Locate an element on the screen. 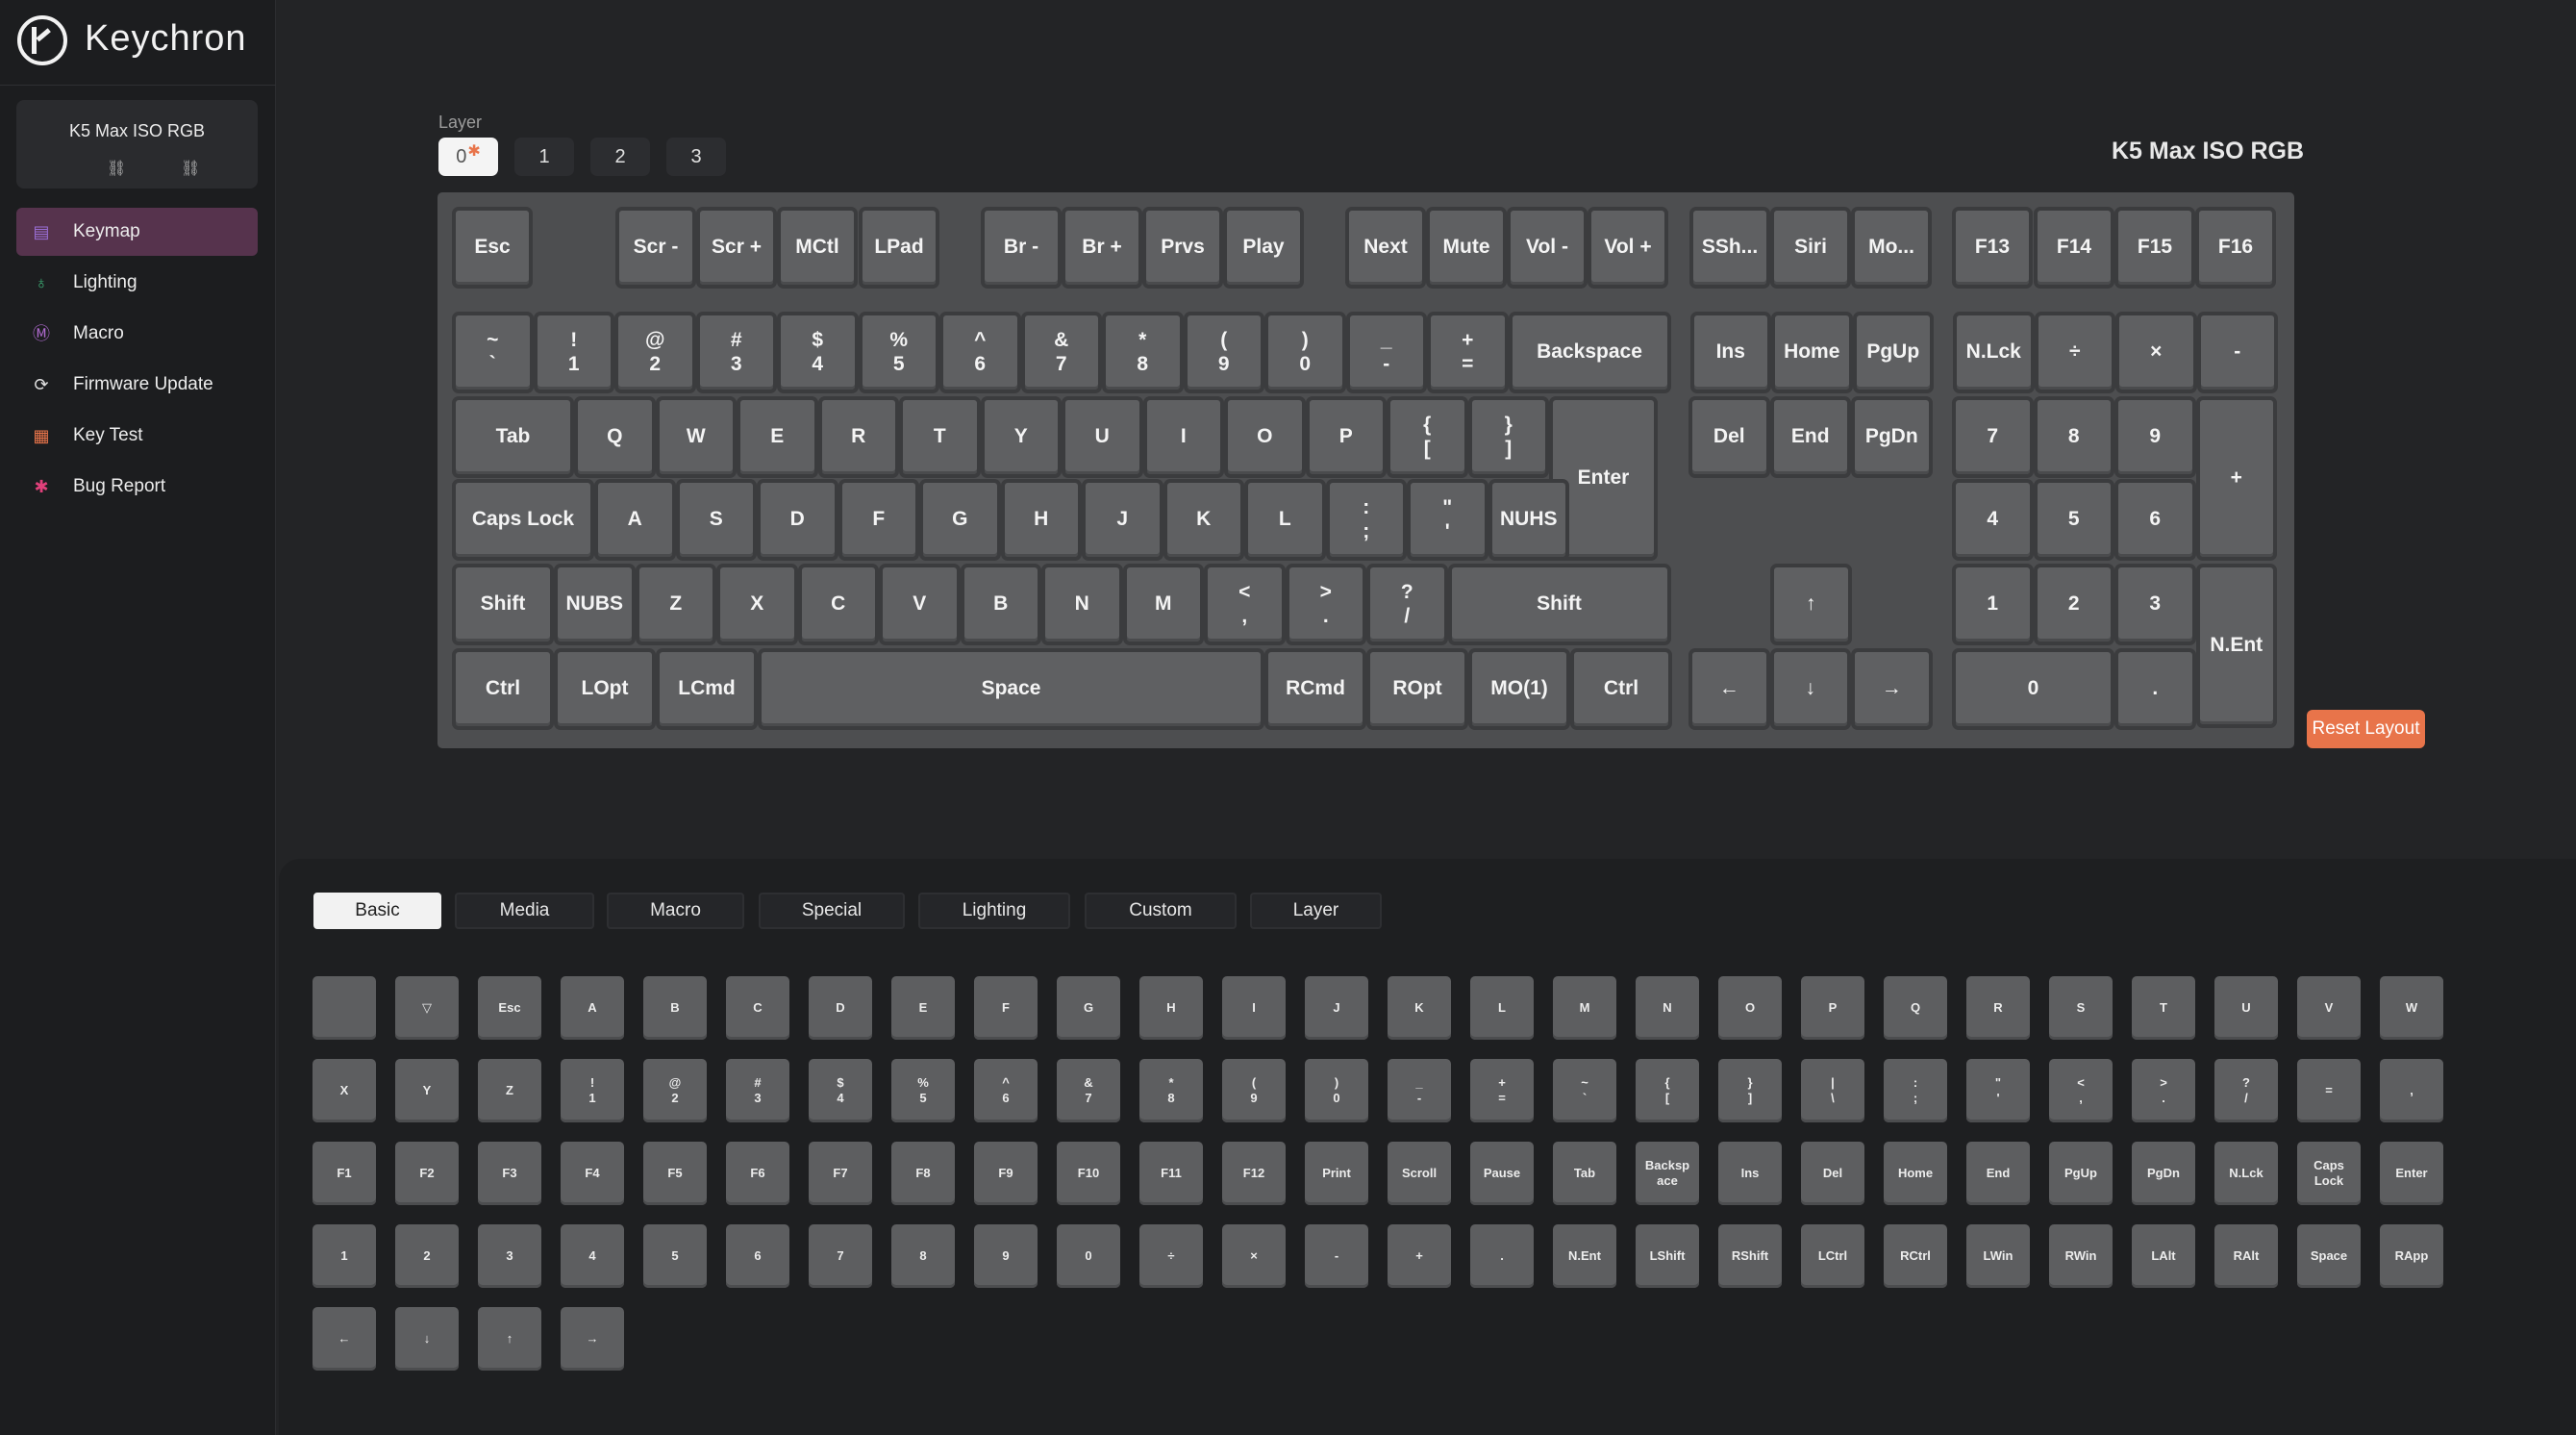  key-symbol: ↑ is located at coordinates (1811, 604).